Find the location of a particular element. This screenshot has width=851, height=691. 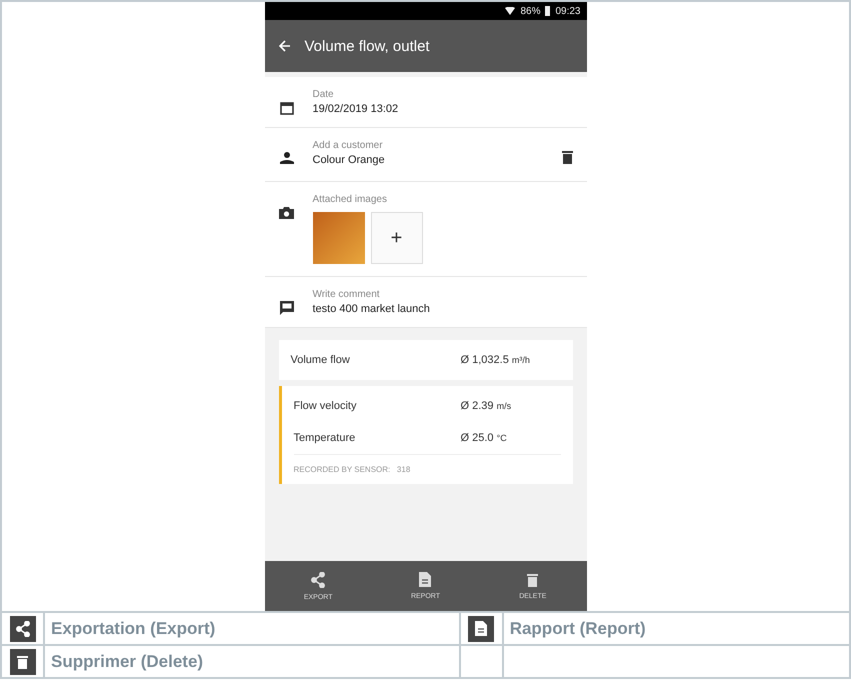

measurement-value: Ø 1,032.5 m³/h is located at coordinates (495, 360).